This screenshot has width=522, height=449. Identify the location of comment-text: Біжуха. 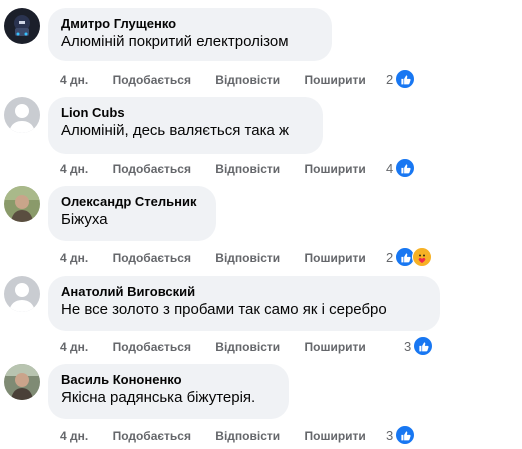
(84, 219).